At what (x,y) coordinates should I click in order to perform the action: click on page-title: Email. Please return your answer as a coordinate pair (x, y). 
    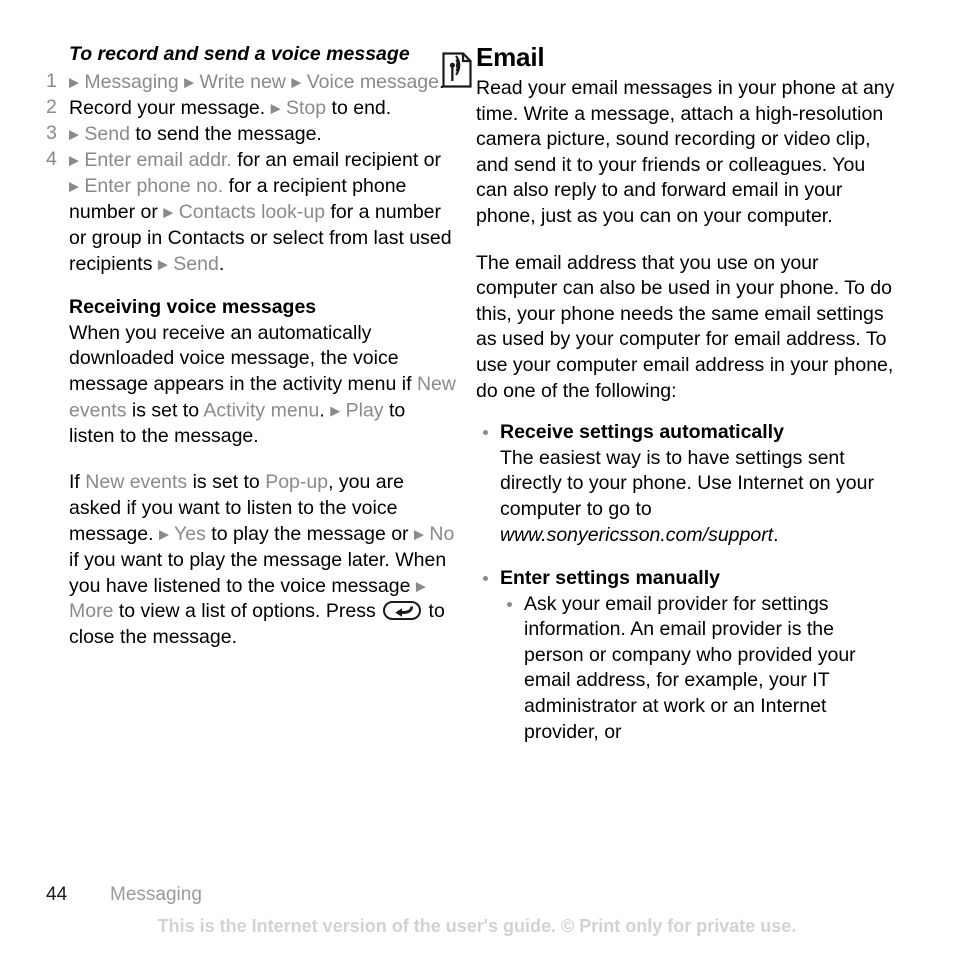
    Looking at the image, I should click on (510, 57).